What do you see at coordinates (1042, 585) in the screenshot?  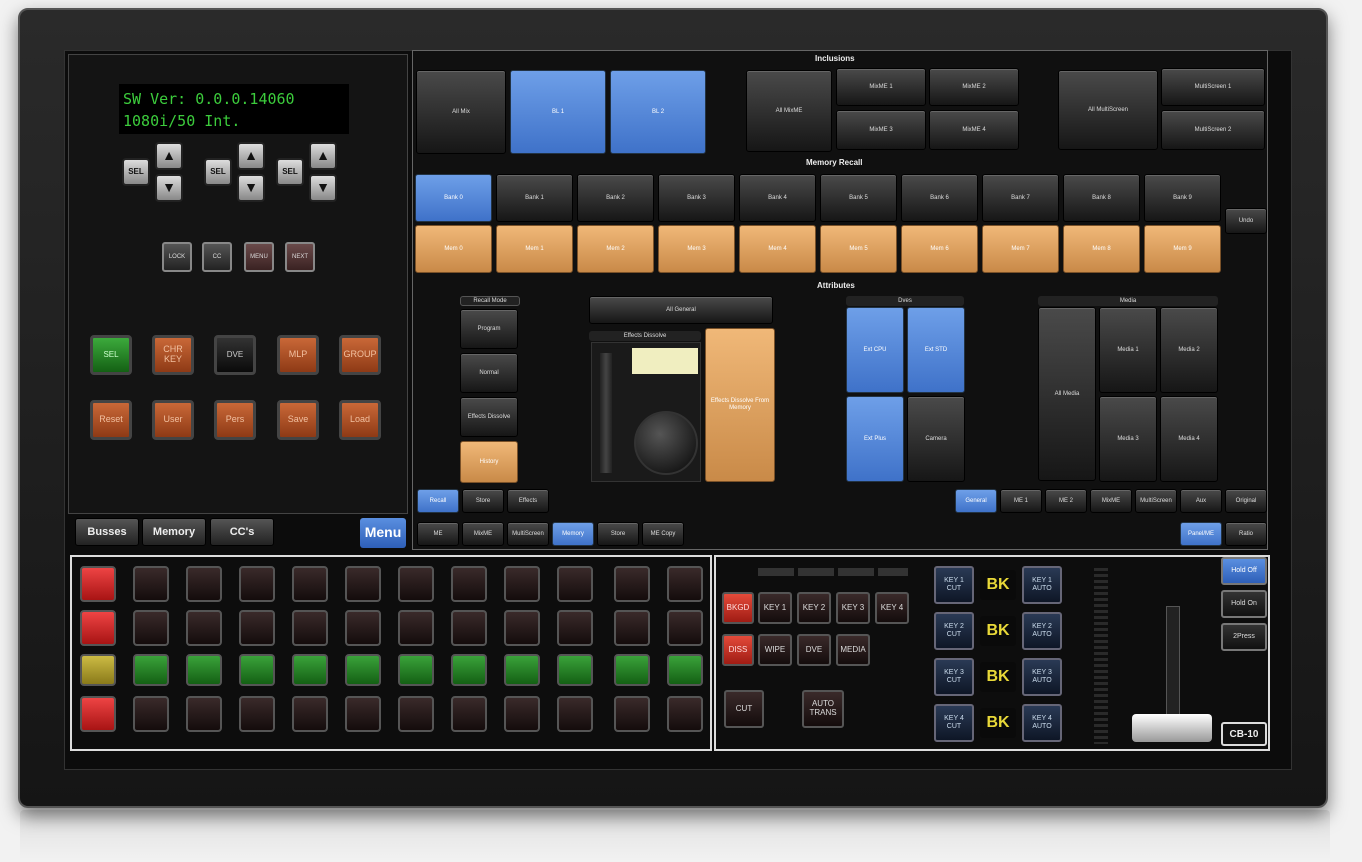 I see `key1-auto-button: KEY 1 AUTO` at bounding box center [1042, 585].